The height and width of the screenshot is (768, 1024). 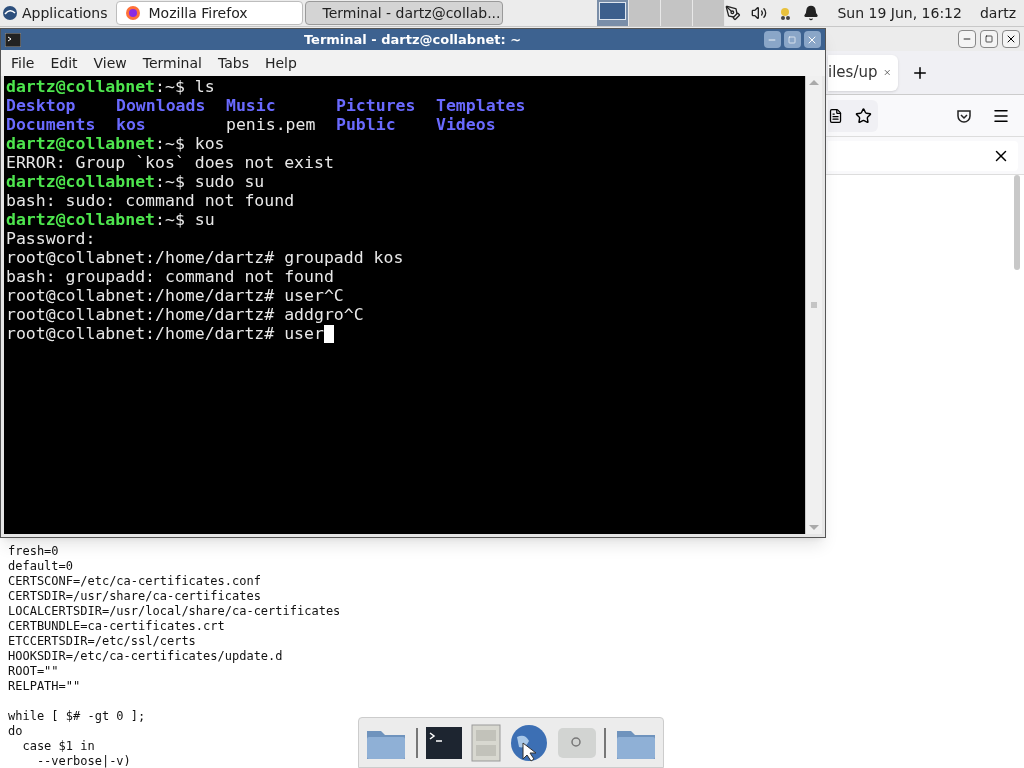 What do you see at coordinates (174, 611) in the screenshot?
I see `code-line: LOCALCERTSDIR=/usr/local/share/ca-certificates` at bounding box center [174, 611].